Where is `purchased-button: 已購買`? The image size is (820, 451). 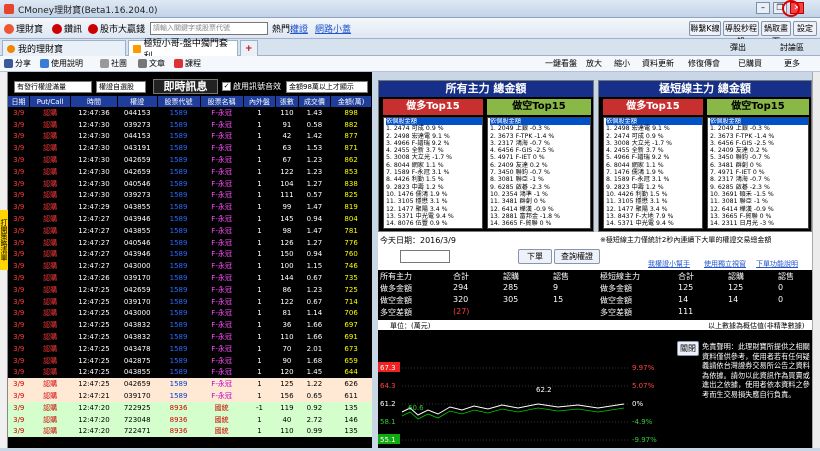
purchased-button: 已購買 is located at coordinates (750, 63).